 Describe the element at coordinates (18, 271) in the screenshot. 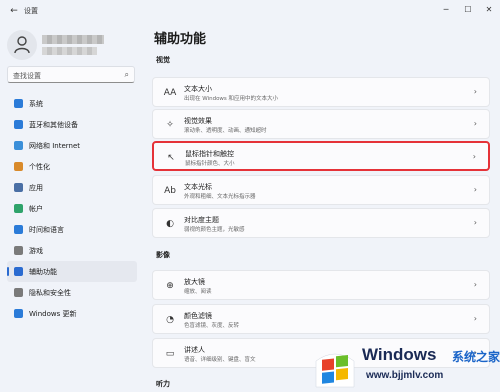

I see `accessibility-icon` at that location.